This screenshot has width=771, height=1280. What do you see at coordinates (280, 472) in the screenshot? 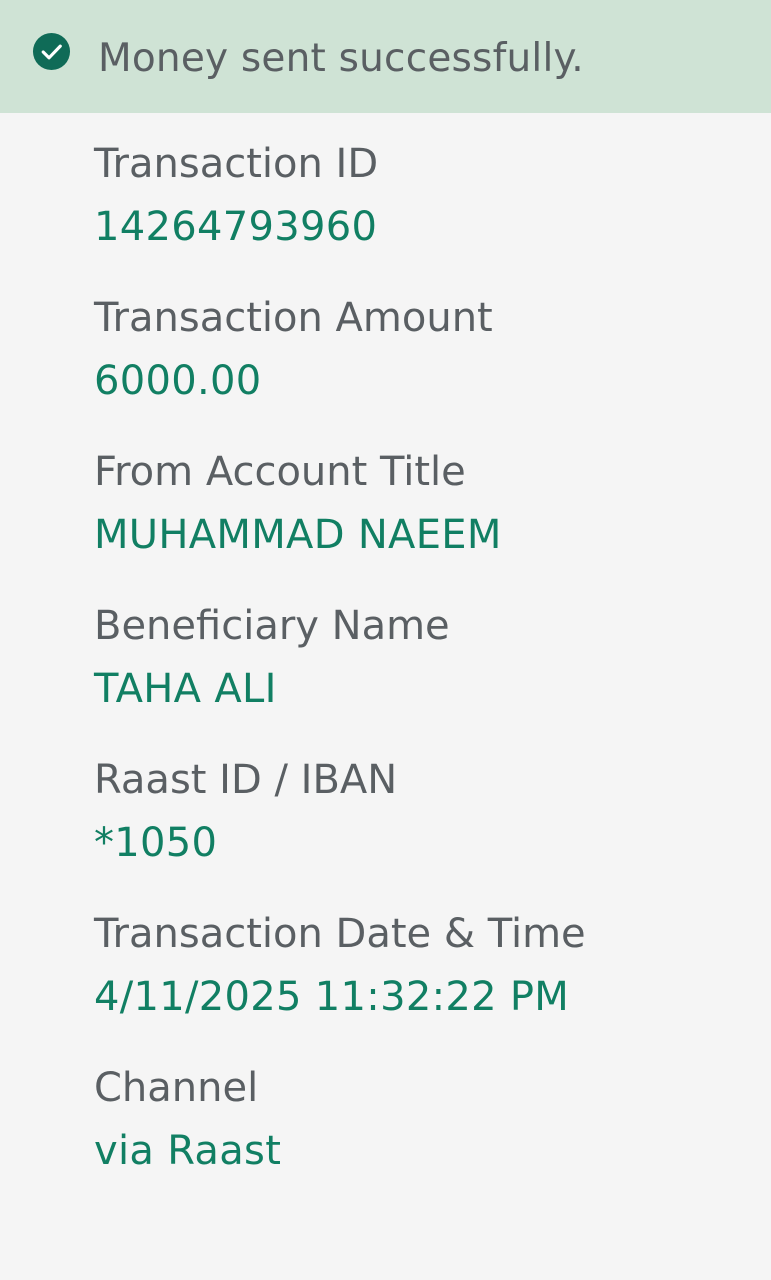
I see `field-label: From Account Title` at bounding box center [280, 472].